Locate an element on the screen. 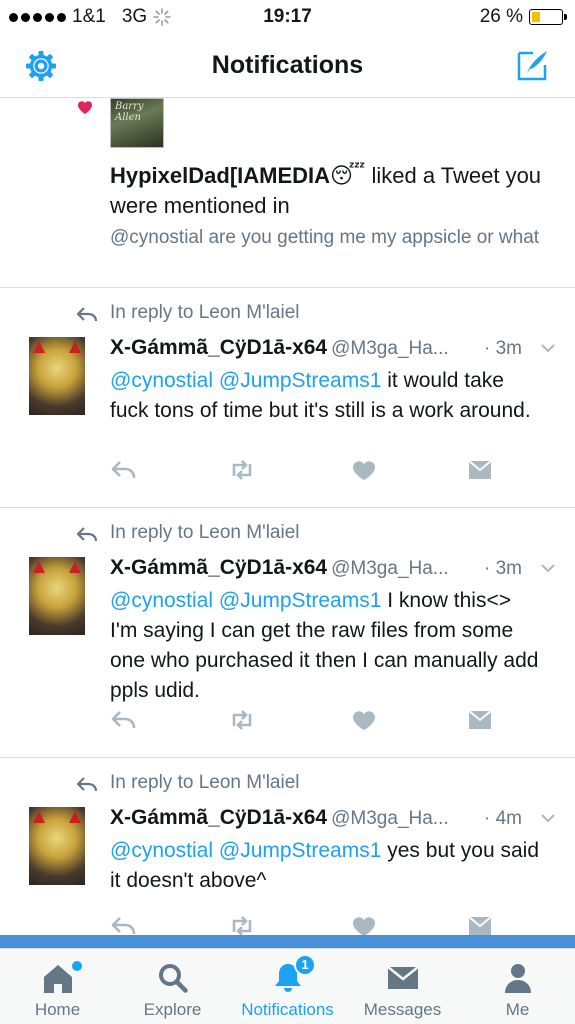 The image size is (575, 1024). avatar: Barry Allen is located at coordinates (137, 123).